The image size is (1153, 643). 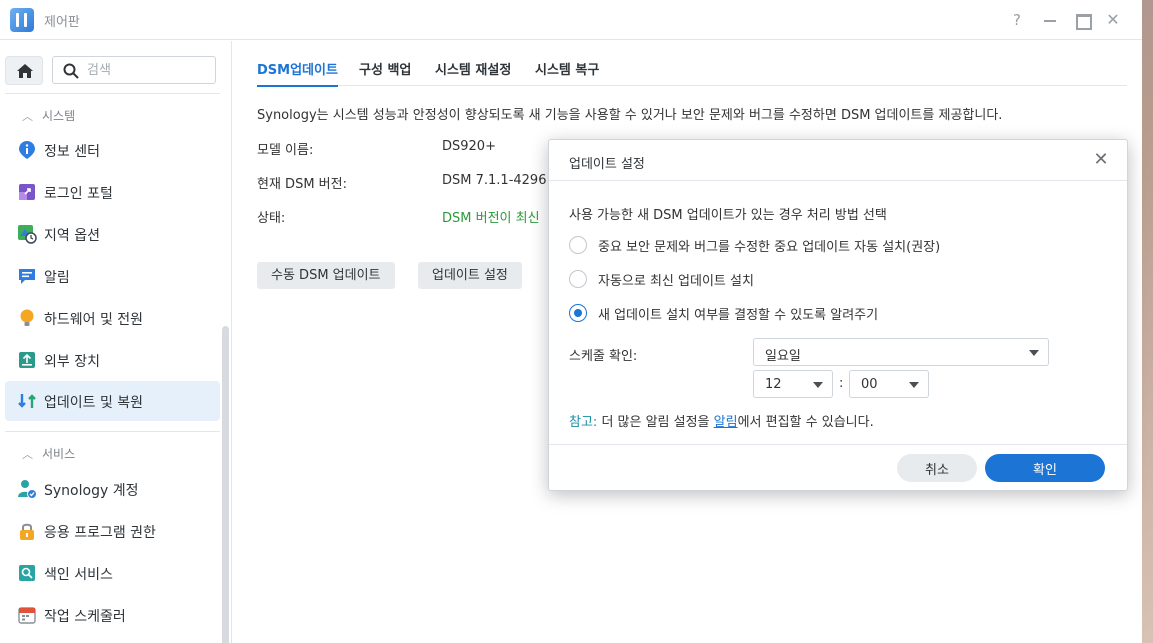 I want to click on ok-button: 확인, so click(x=1045, y=468).